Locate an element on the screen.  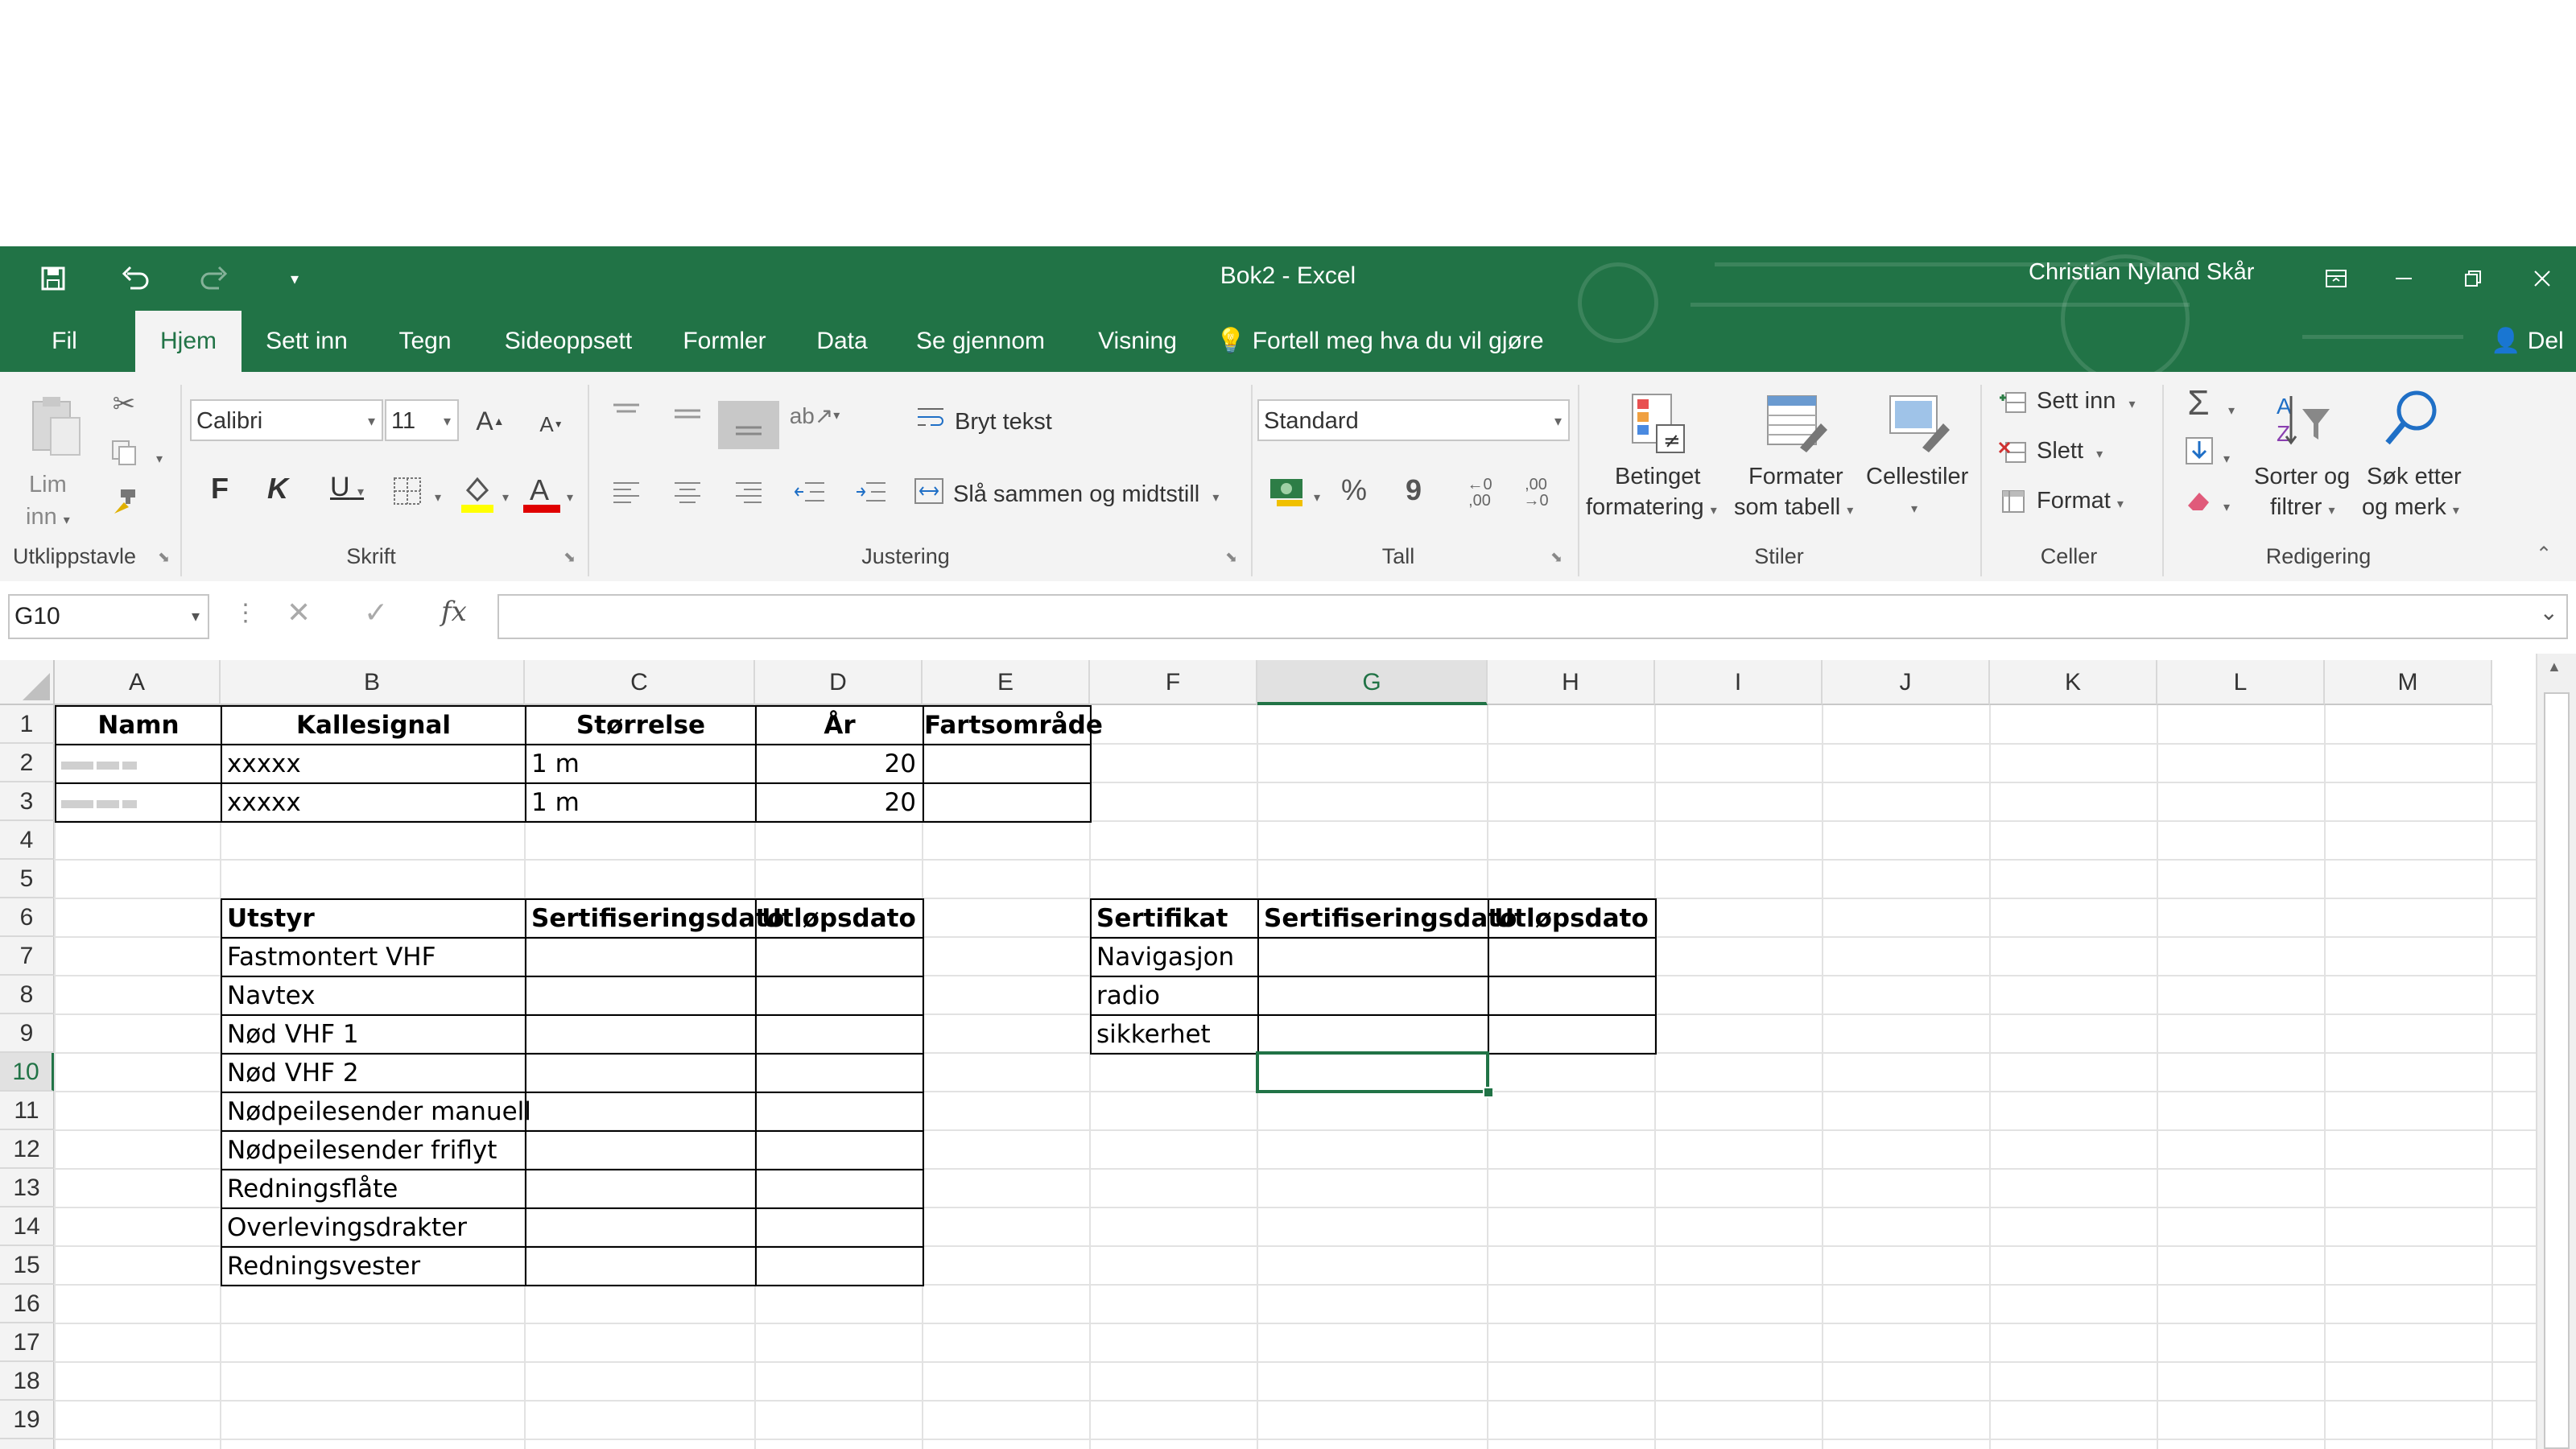
increase-decimal-icon: ←0,00 is located at coordinates (1479, 493).